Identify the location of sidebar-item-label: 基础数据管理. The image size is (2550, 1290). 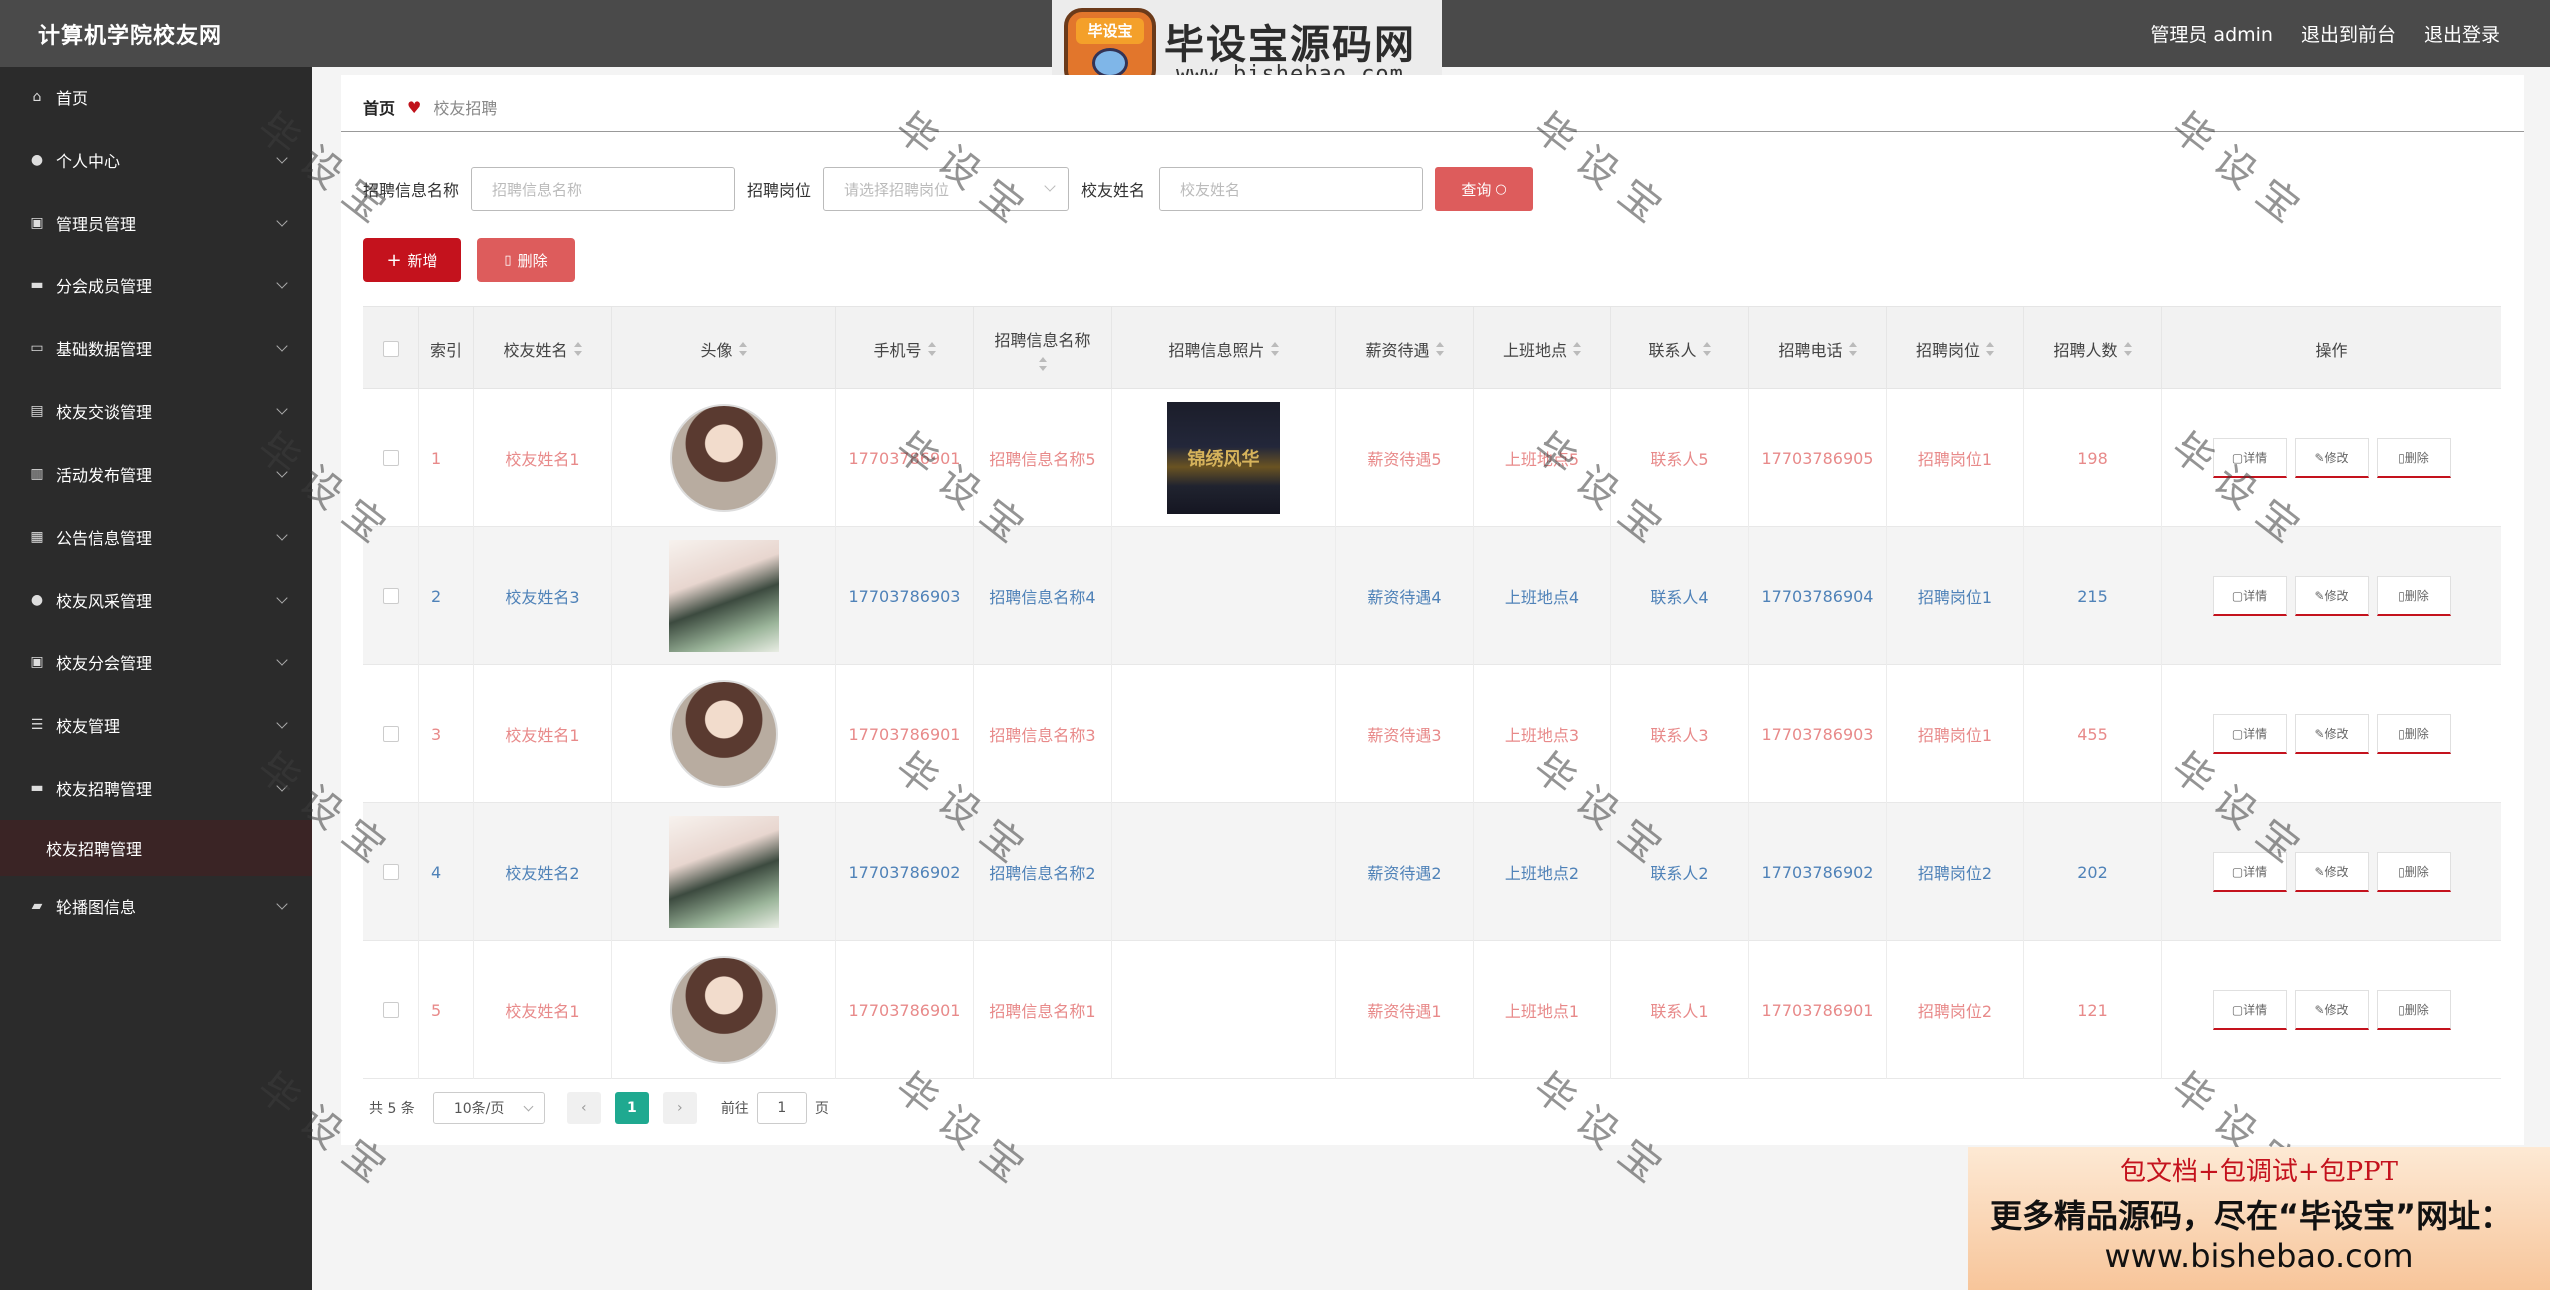
(104, 349).